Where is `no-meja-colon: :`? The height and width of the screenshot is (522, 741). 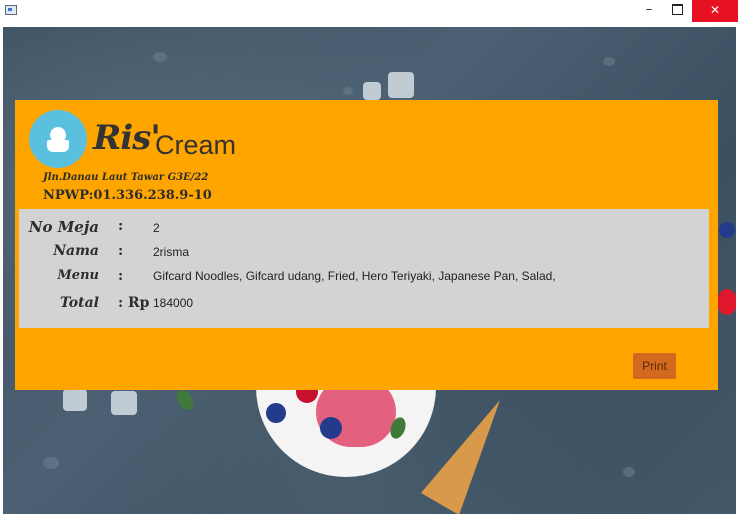
no-meja-colon: : is located at coordinates (121, 226).